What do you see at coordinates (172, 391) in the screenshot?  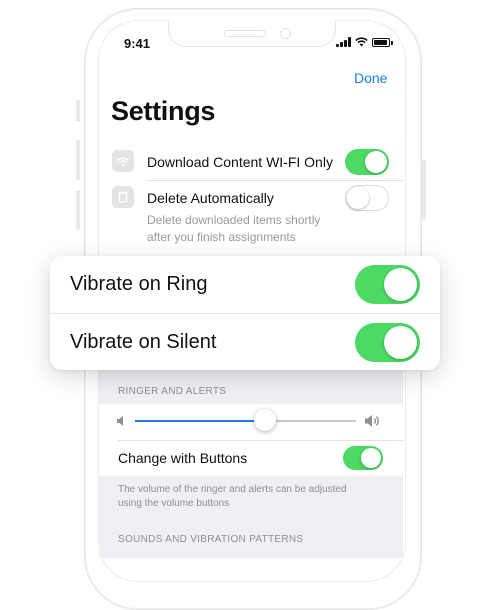 I see `ringer-section-header: RINGER AND ALERTS` at bounding box center [172, 391].